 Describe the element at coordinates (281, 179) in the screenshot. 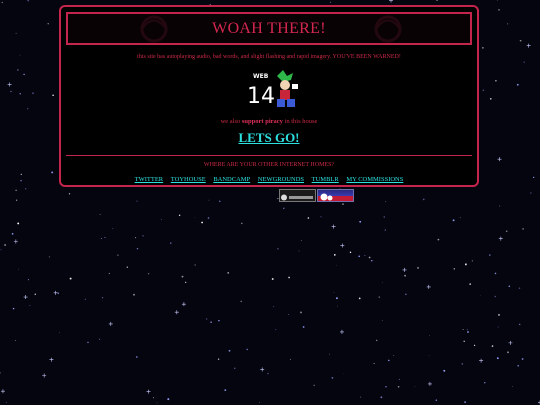

I see `link-newgrounds: NEWGROUNDS` at that location.